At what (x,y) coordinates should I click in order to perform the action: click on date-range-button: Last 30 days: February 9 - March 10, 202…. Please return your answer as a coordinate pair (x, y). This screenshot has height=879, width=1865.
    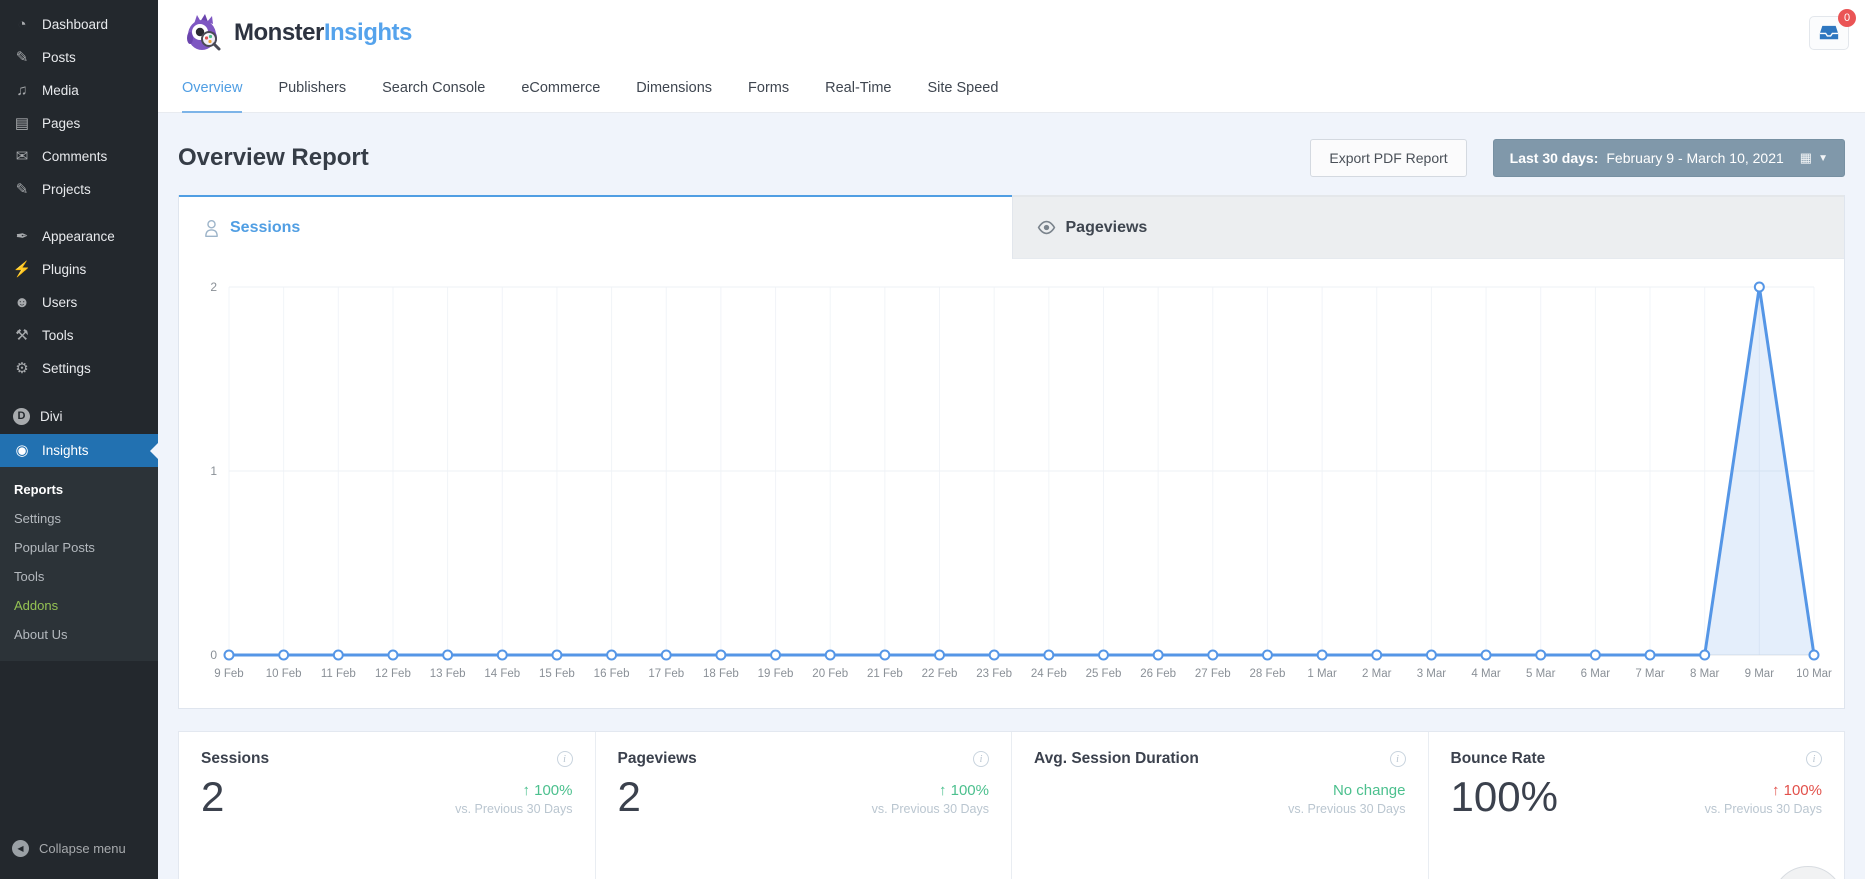
    Looking at the image, I should click on (1668, 158).